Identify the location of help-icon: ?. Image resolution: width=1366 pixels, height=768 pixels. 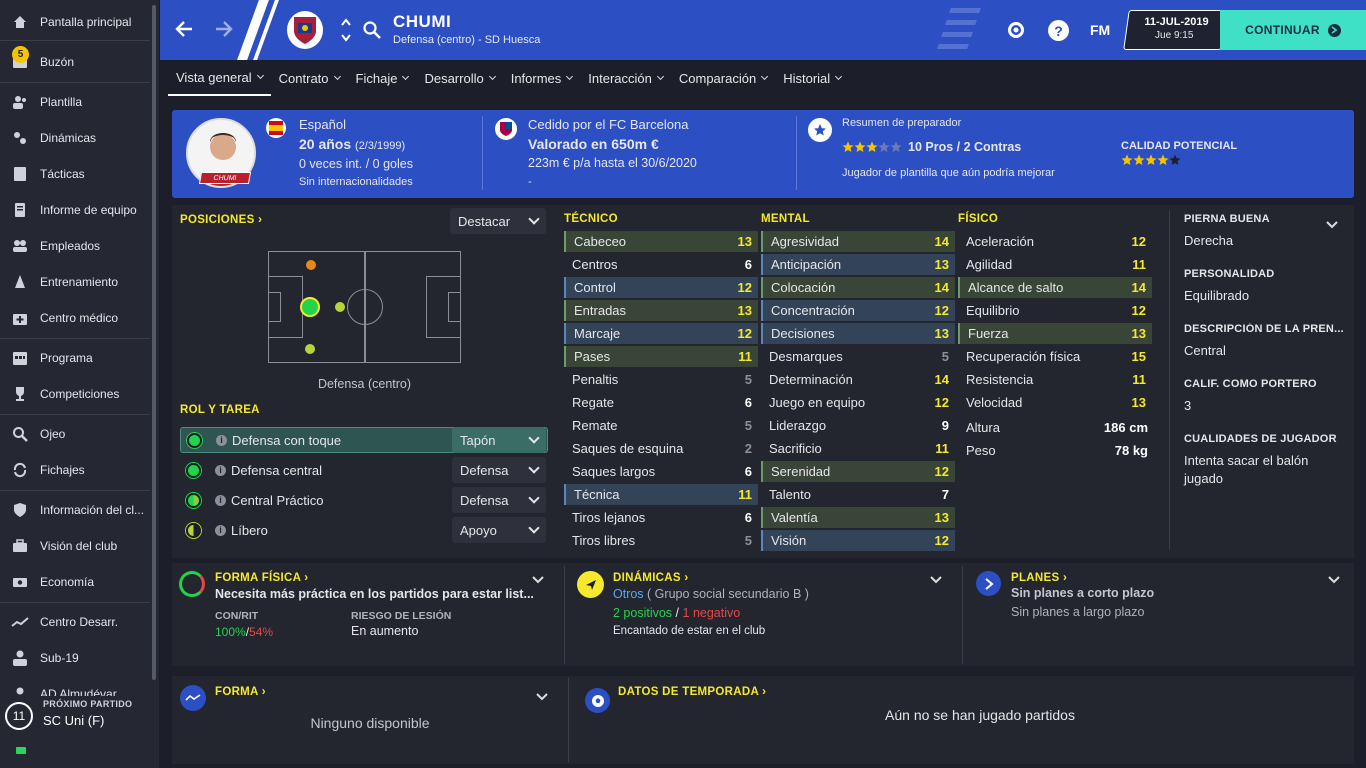
(1058, 30).